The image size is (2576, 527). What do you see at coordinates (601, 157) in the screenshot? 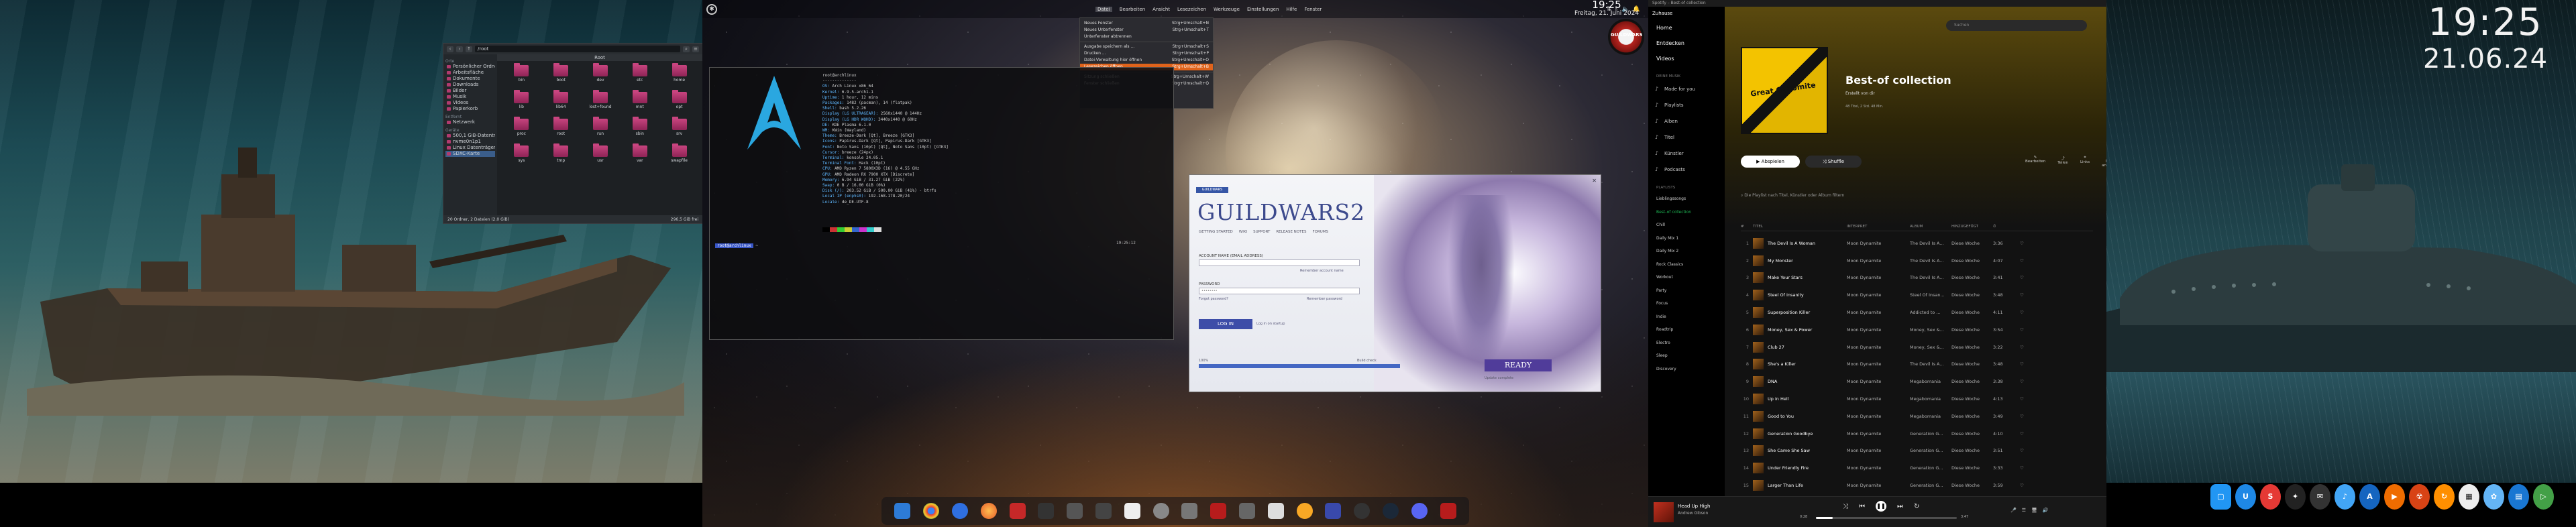
I see `folder-item: usr` at bounding box center [601, 157].